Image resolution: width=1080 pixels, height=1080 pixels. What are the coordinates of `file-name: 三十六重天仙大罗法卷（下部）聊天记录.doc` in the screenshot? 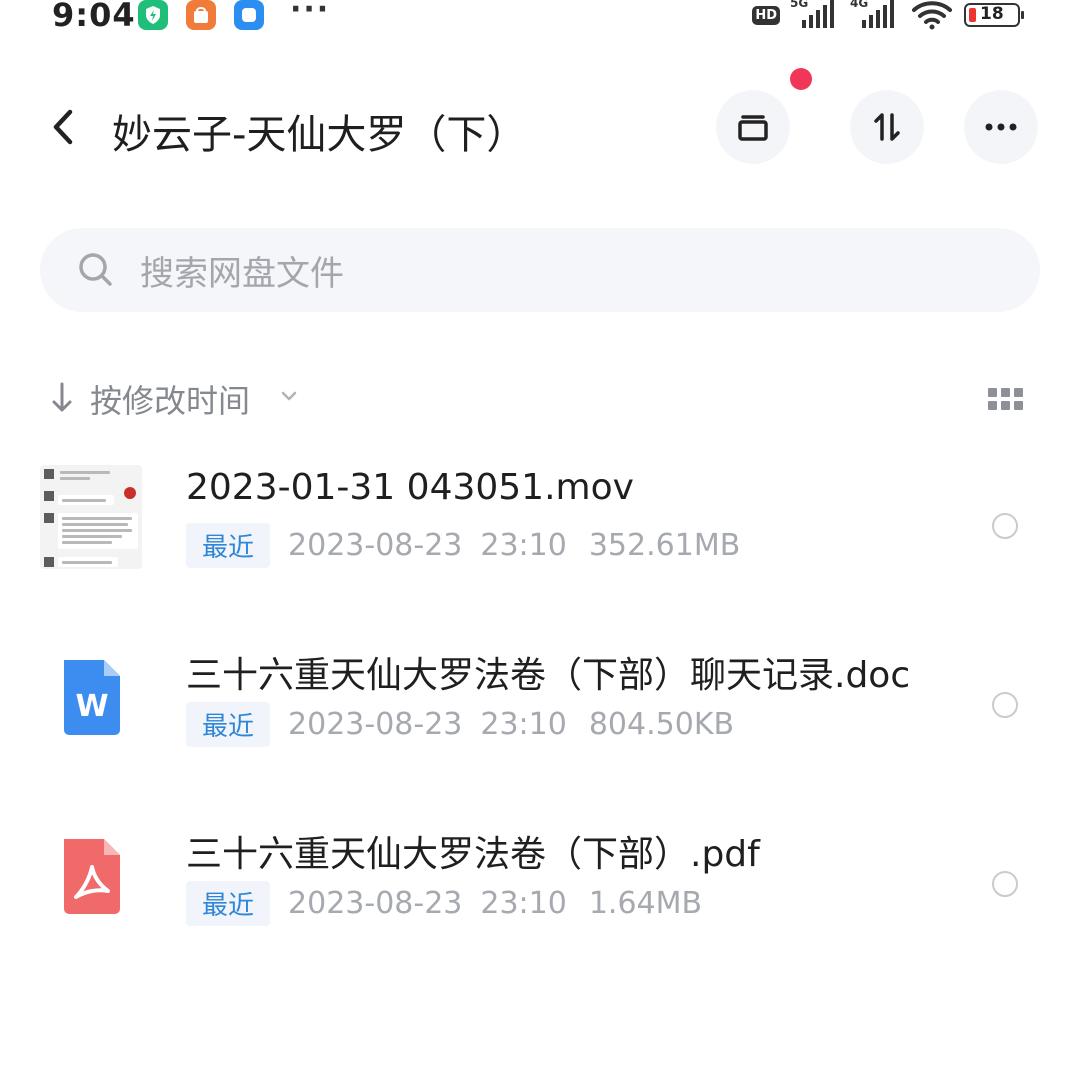 It's located at (548, 675).